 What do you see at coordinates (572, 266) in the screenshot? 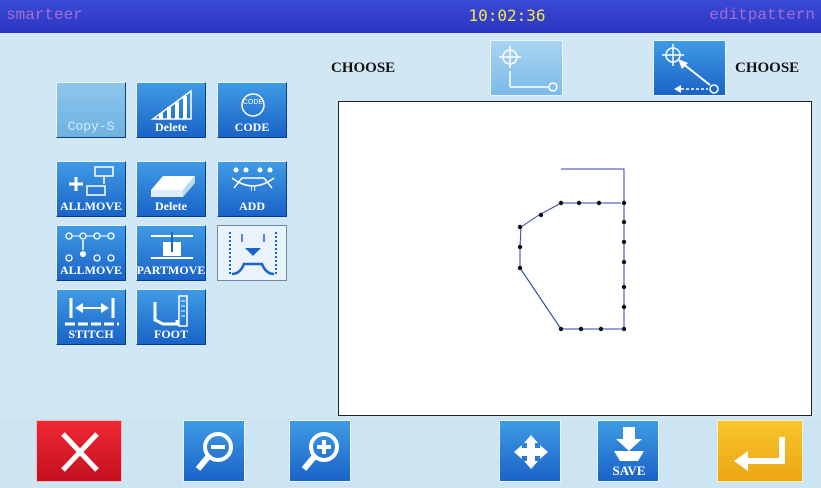
I see `stitch-points` at bounding box center [572, 266].